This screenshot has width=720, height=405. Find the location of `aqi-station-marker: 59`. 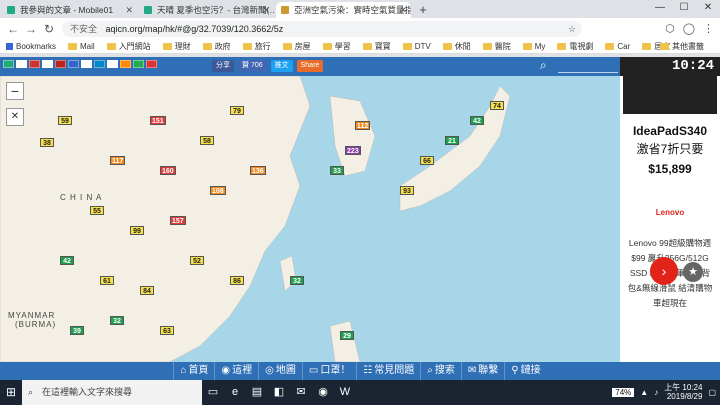

aqi-station-marker: 59 is located at coordinates (65, 120).